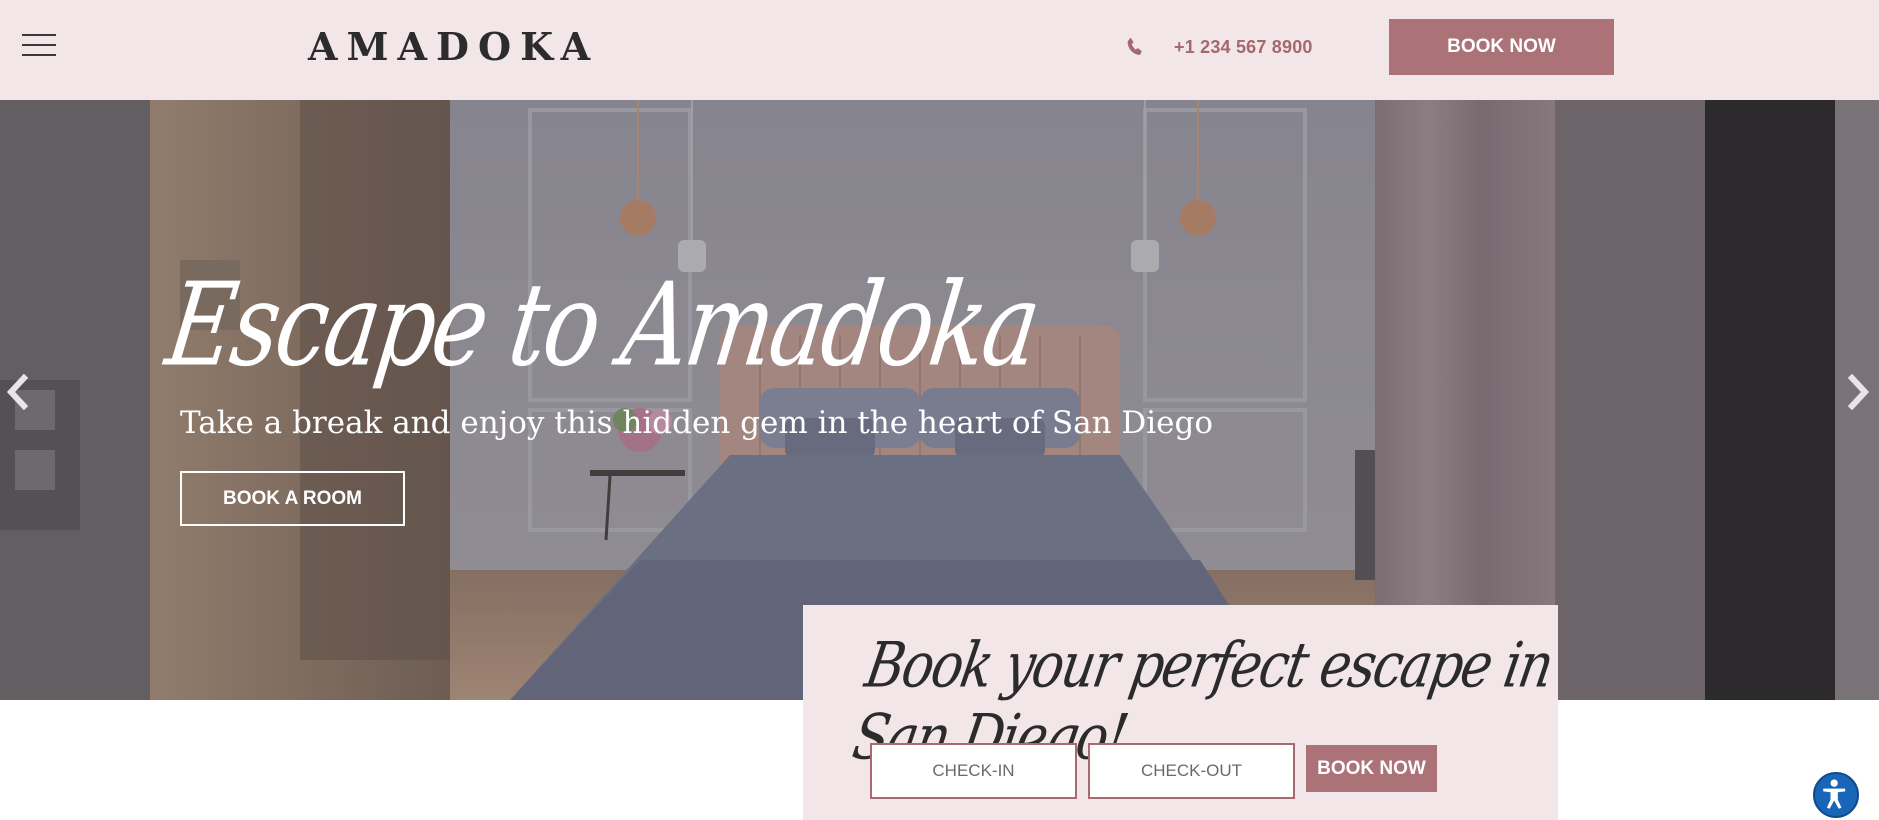  Describe the element at coordinates (1243, 46) in the screenshot. I see `phone-number: +1 234 567 8900` at that location.